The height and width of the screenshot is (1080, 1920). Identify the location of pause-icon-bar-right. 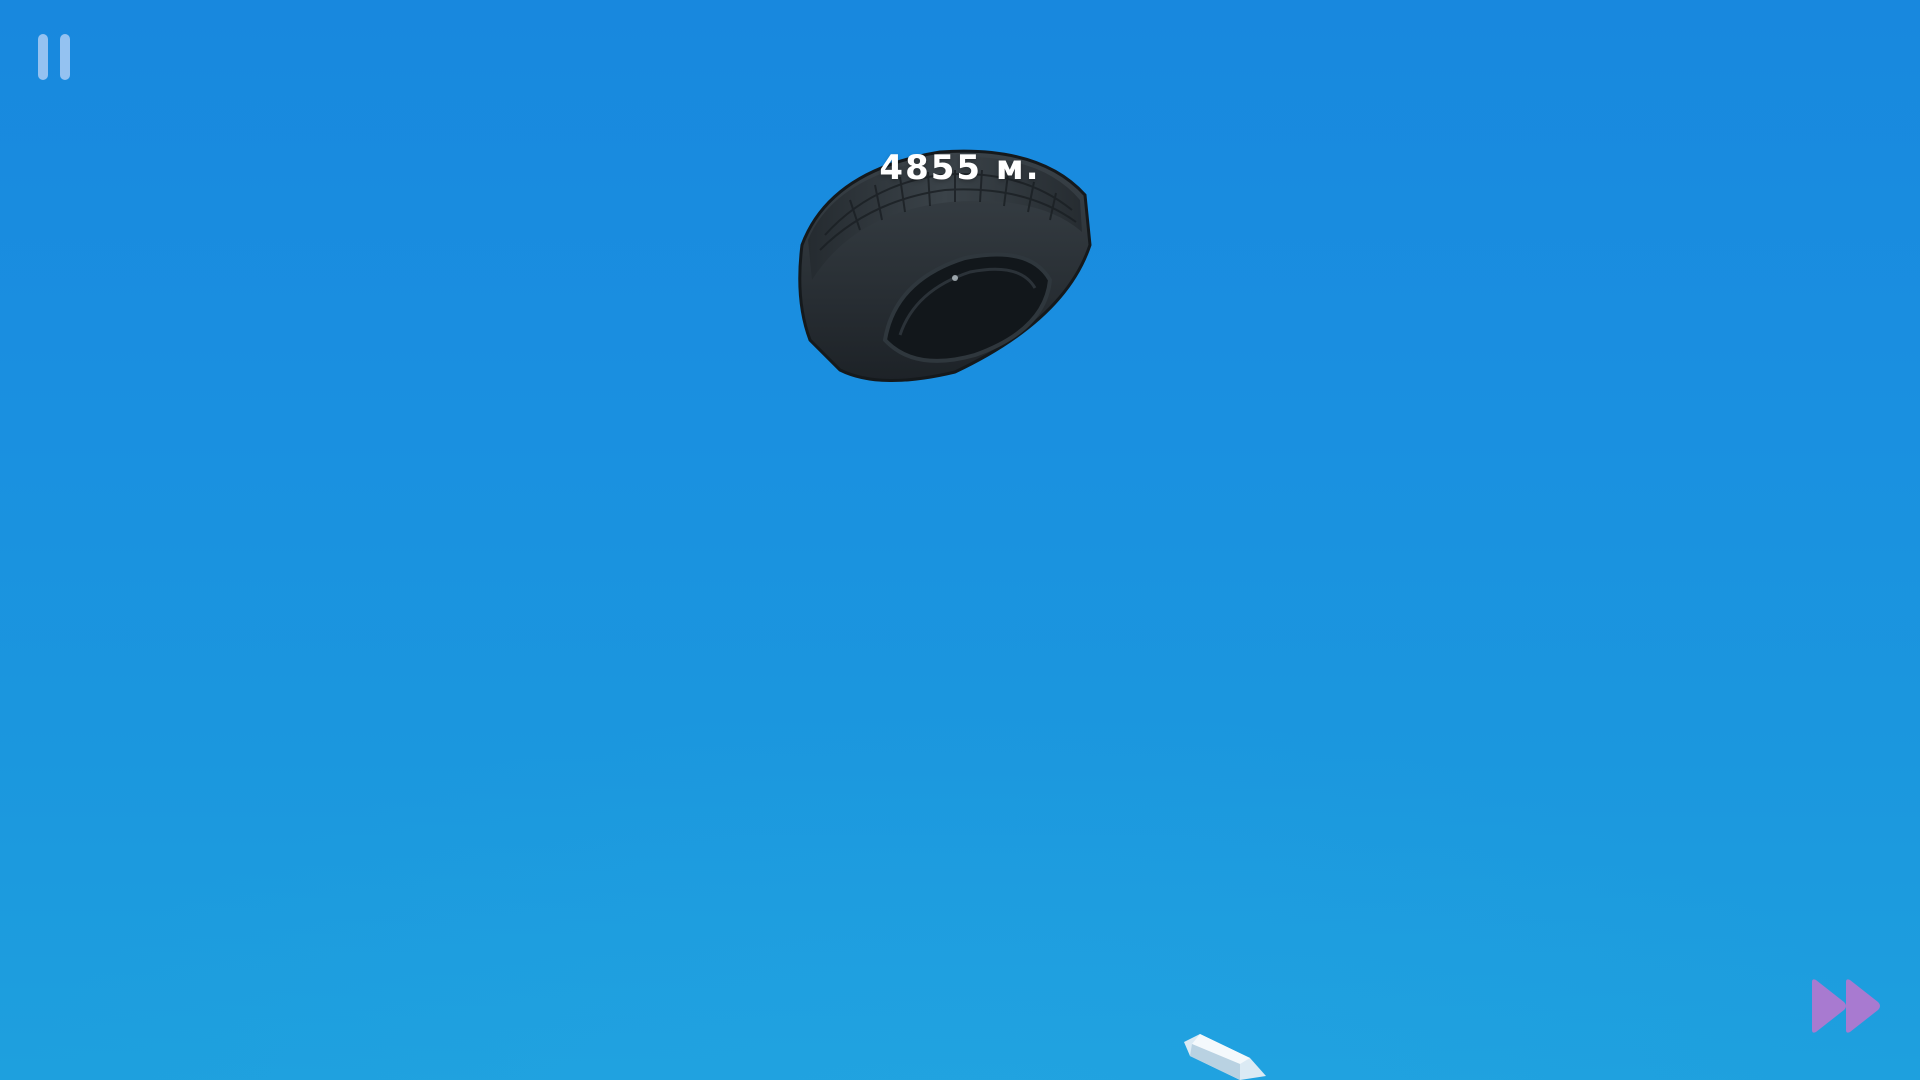
(65, 57).